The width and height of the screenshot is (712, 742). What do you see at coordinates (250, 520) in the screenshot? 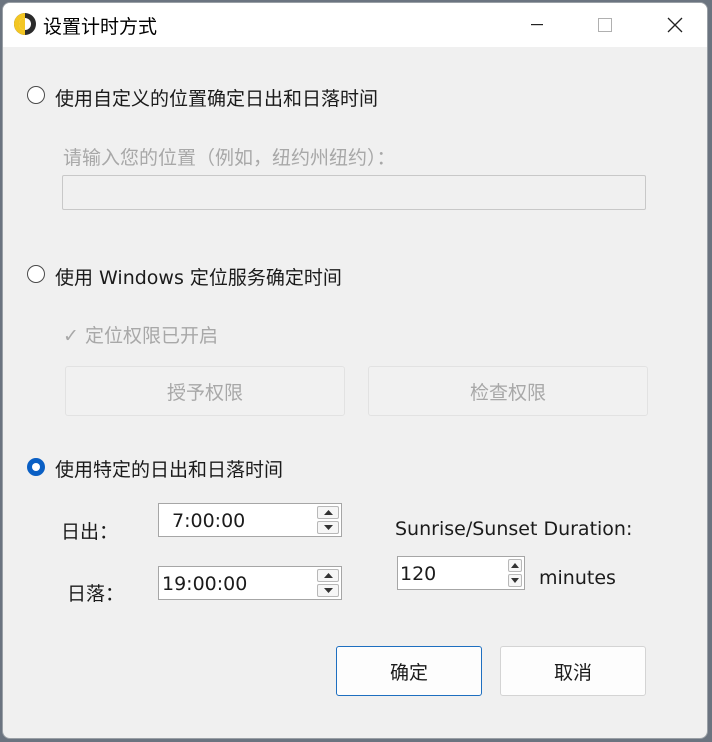
I see `sunrise-time-picker: 7:00:00` at bounding box center [250, 520].